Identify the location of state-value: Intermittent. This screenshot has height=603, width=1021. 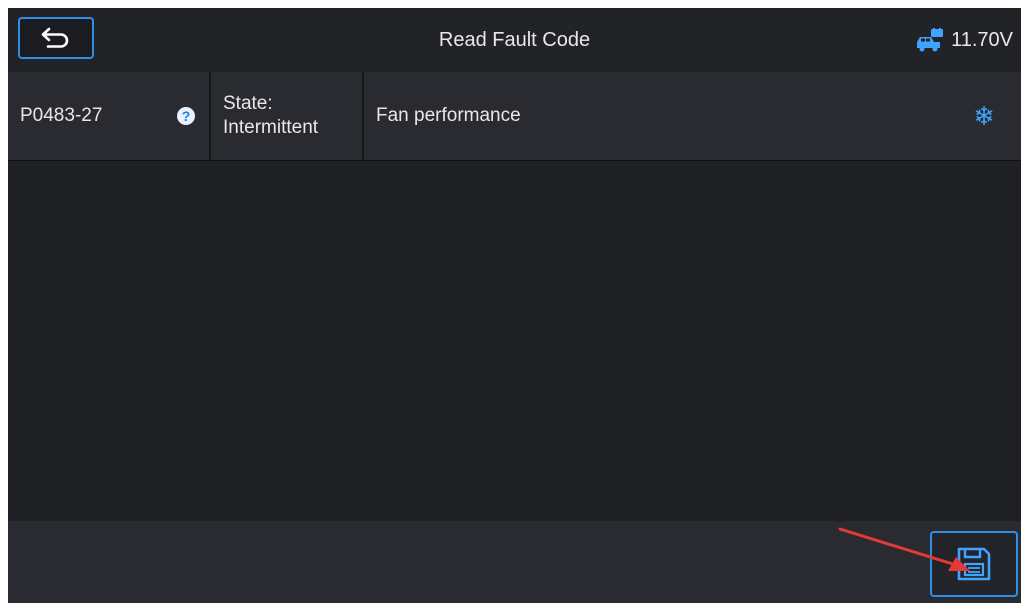
(271, 127).